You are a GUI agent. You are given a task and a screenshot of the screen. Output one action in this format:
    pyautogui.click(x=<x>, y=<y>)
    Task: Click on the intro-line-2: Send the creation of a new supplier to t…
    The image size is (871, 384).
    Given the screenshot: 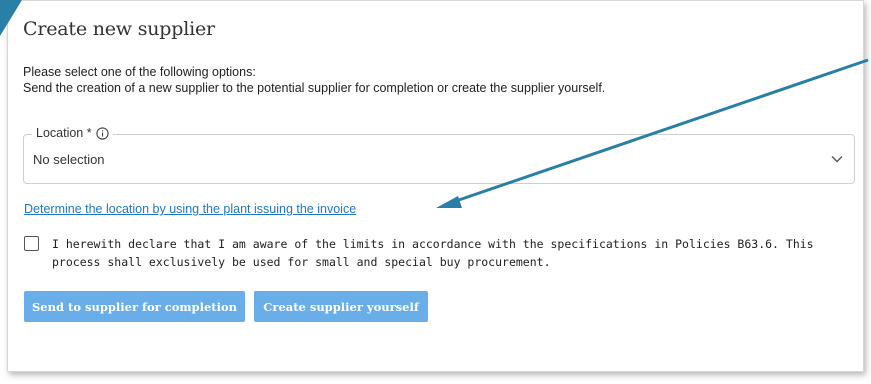 What is the action you would take?
    pyautogui.click(x=314, y=88)
    